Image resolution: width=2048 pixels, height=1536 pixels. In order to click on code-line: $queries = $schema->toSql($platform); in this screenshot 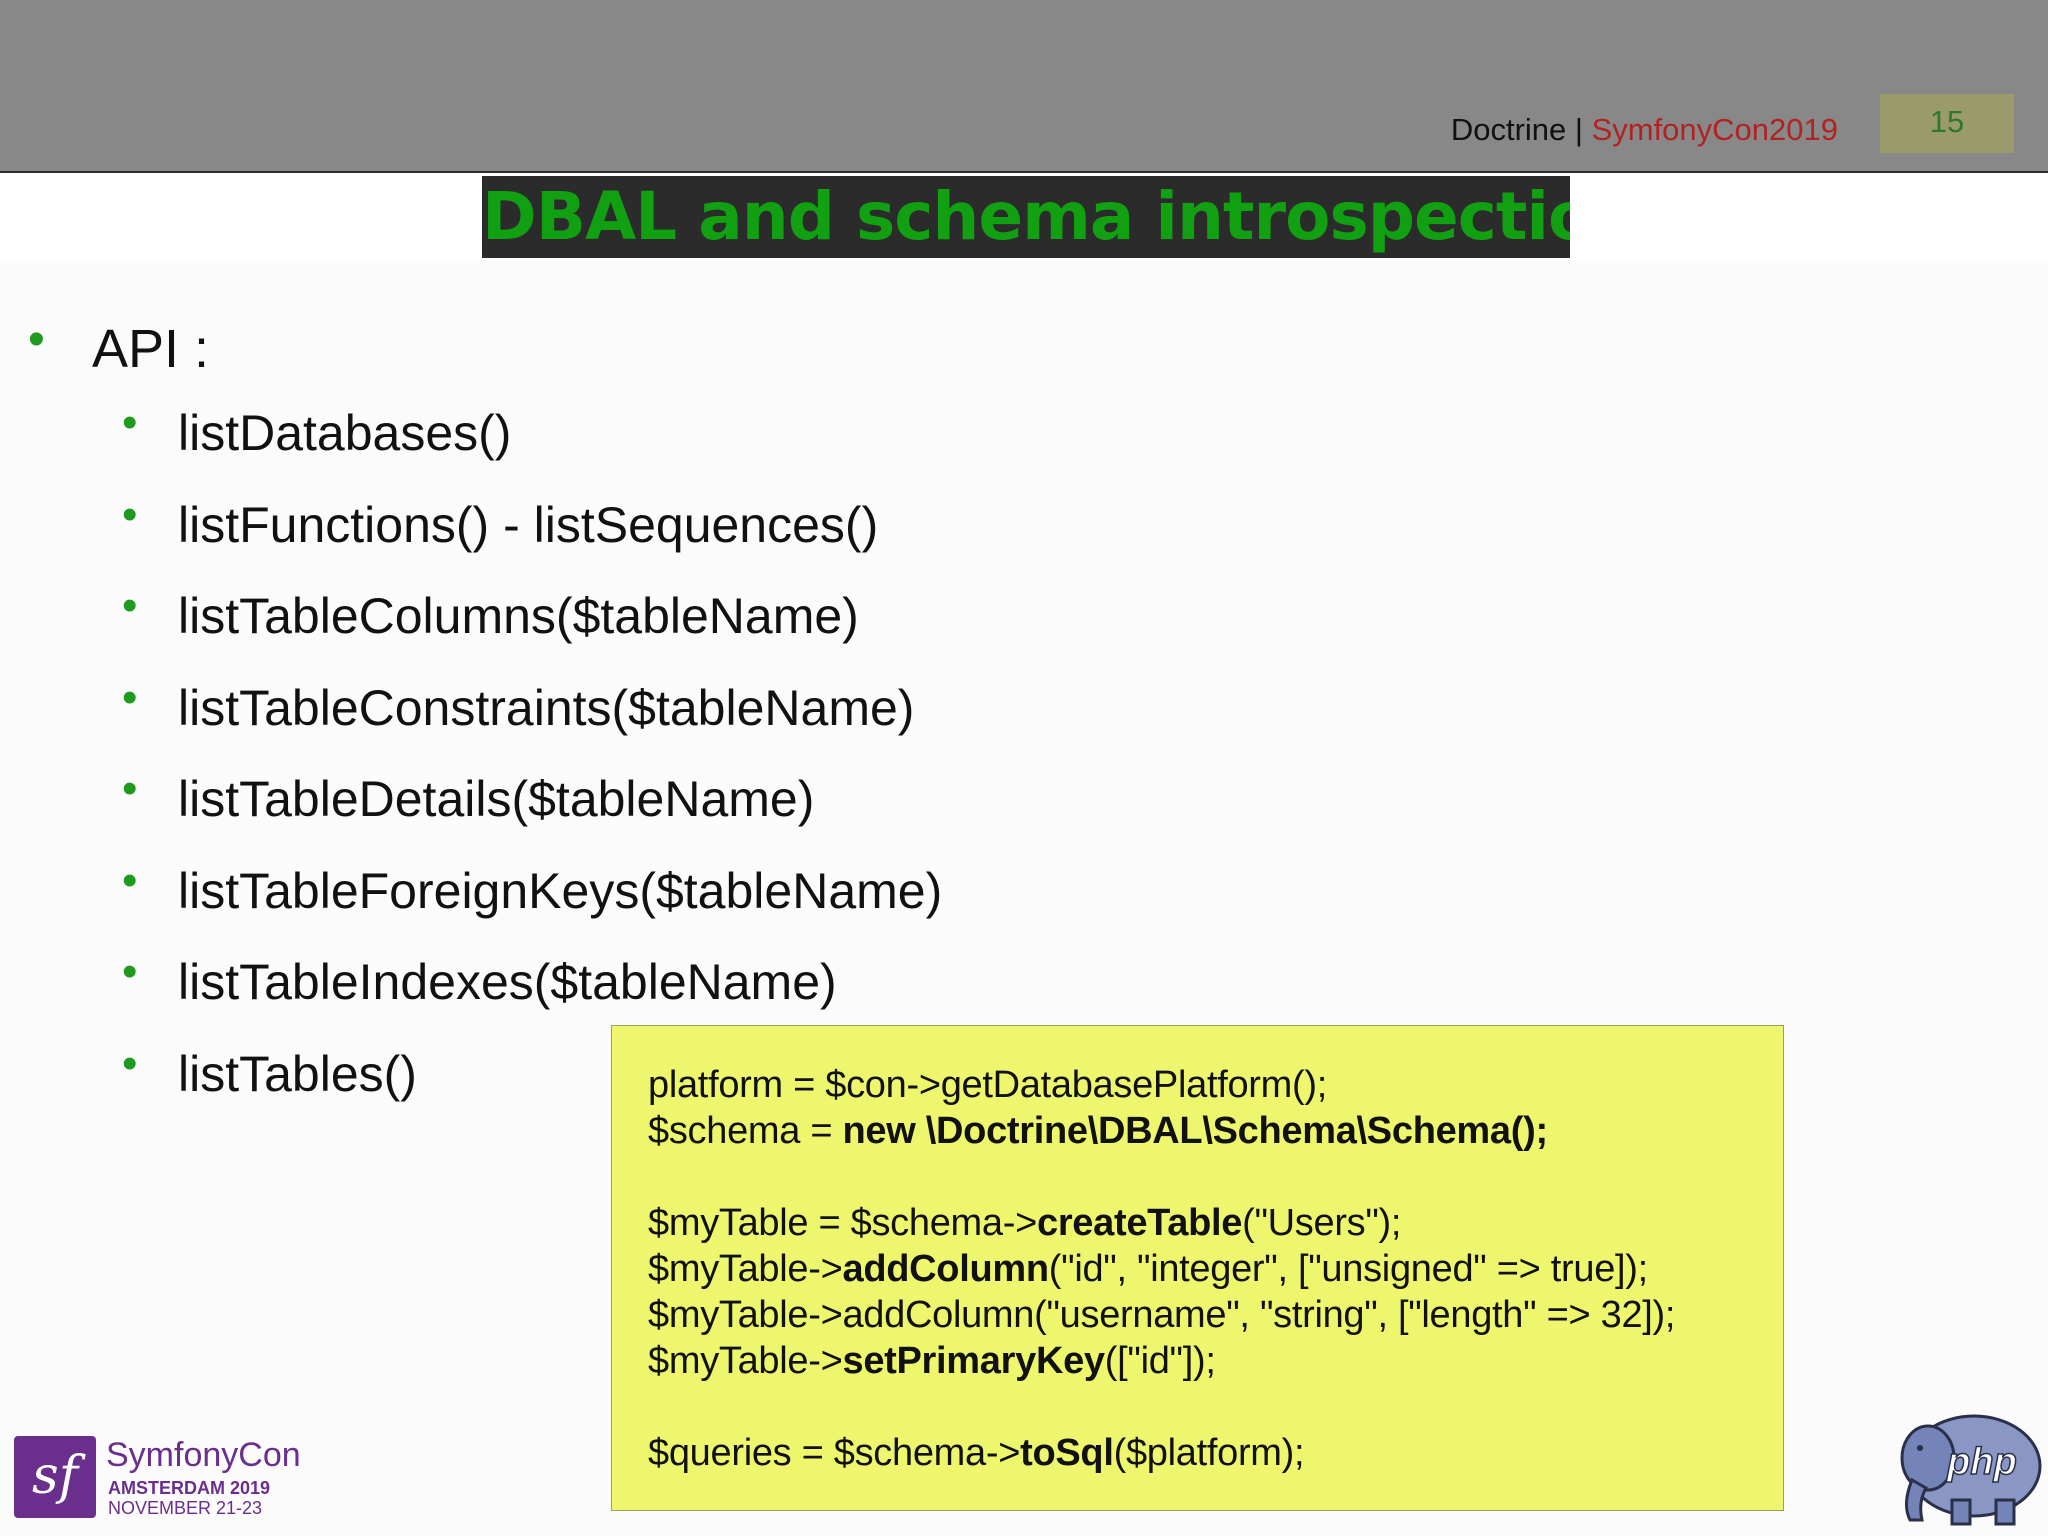, I will do `click(976, 1453)`.